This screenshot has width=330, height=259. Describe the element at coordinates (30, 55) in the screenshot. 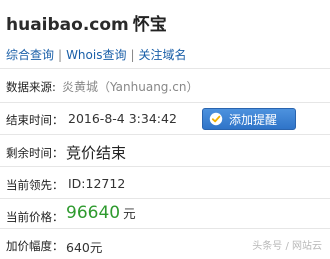

I see `tab-comprehensive-query: 综合查询` at that location.